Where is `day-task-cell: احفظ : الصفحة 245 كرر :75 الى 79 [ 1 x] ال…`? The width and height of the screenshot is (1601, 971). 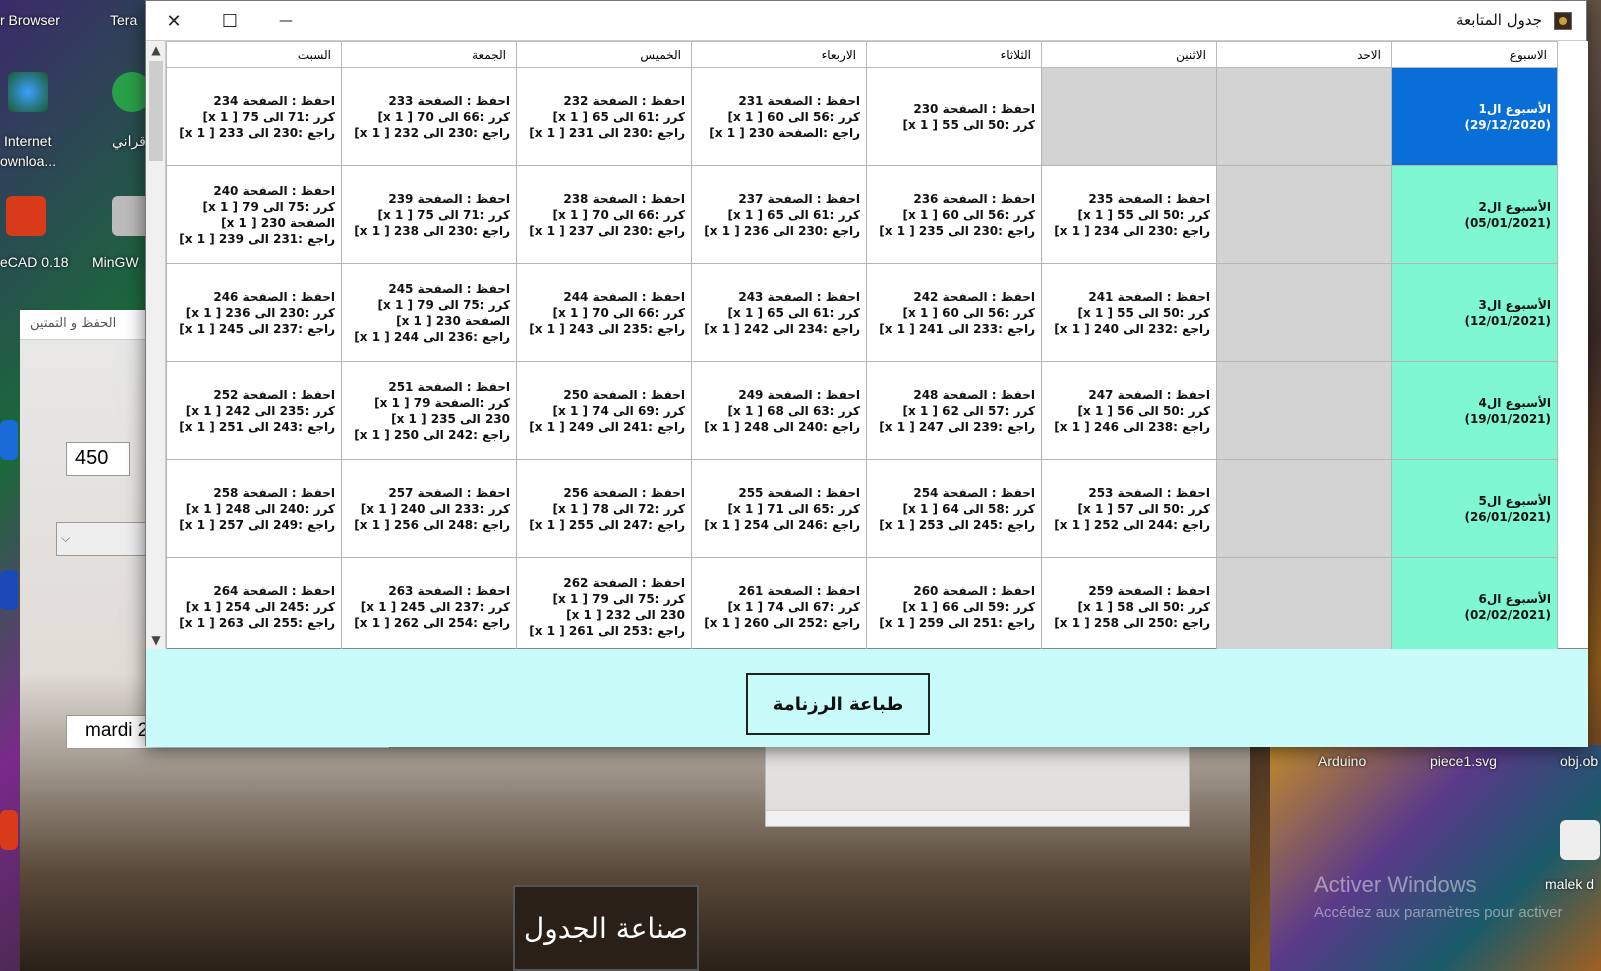 day-task-cell: احفظ : الصفحة 245 كرر :75 الى 79 [ 1 x] ال… is located at coordinates (429, 312).